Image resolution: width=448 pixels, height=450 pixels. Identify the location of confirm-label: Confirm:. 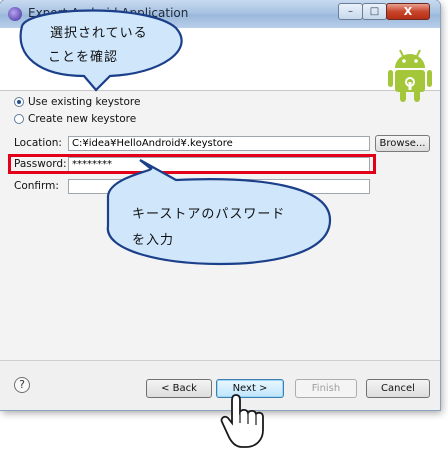
(36, 186).